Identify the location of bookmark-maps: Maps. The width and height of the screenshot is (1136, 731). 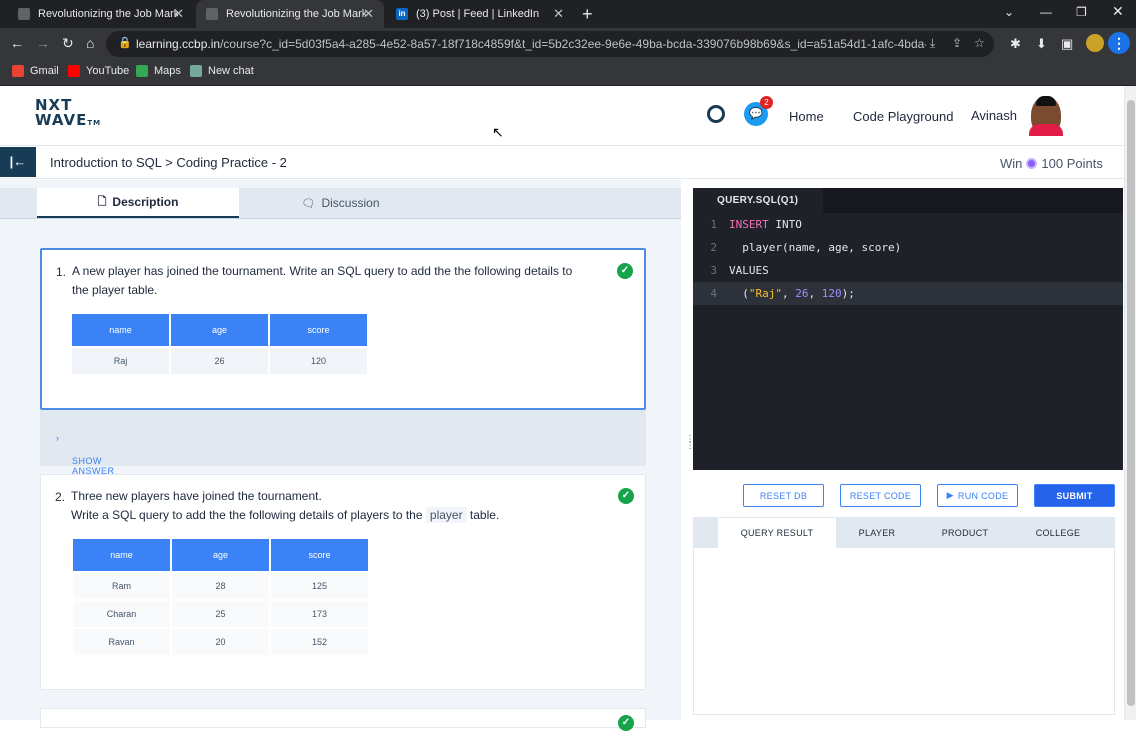
(158, 71).